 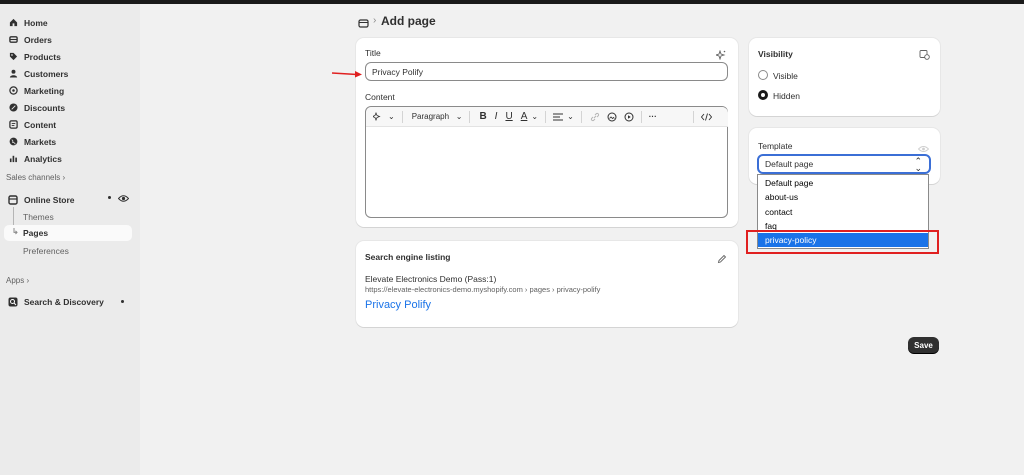 What do you see at coordinates (45, 107) in the screenshot?
I see `sidebar-item-label: Discounts` at bounding box center [45, 107].